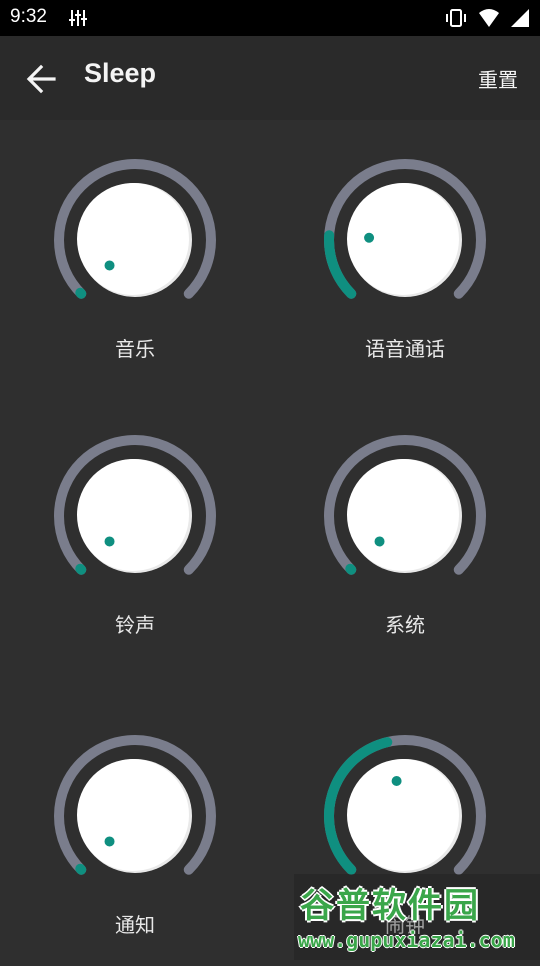 The image size is (540, 966). Describe the element at coordinates (135, 925) in the screenshot. I see `knob-label: 通知` at that location.